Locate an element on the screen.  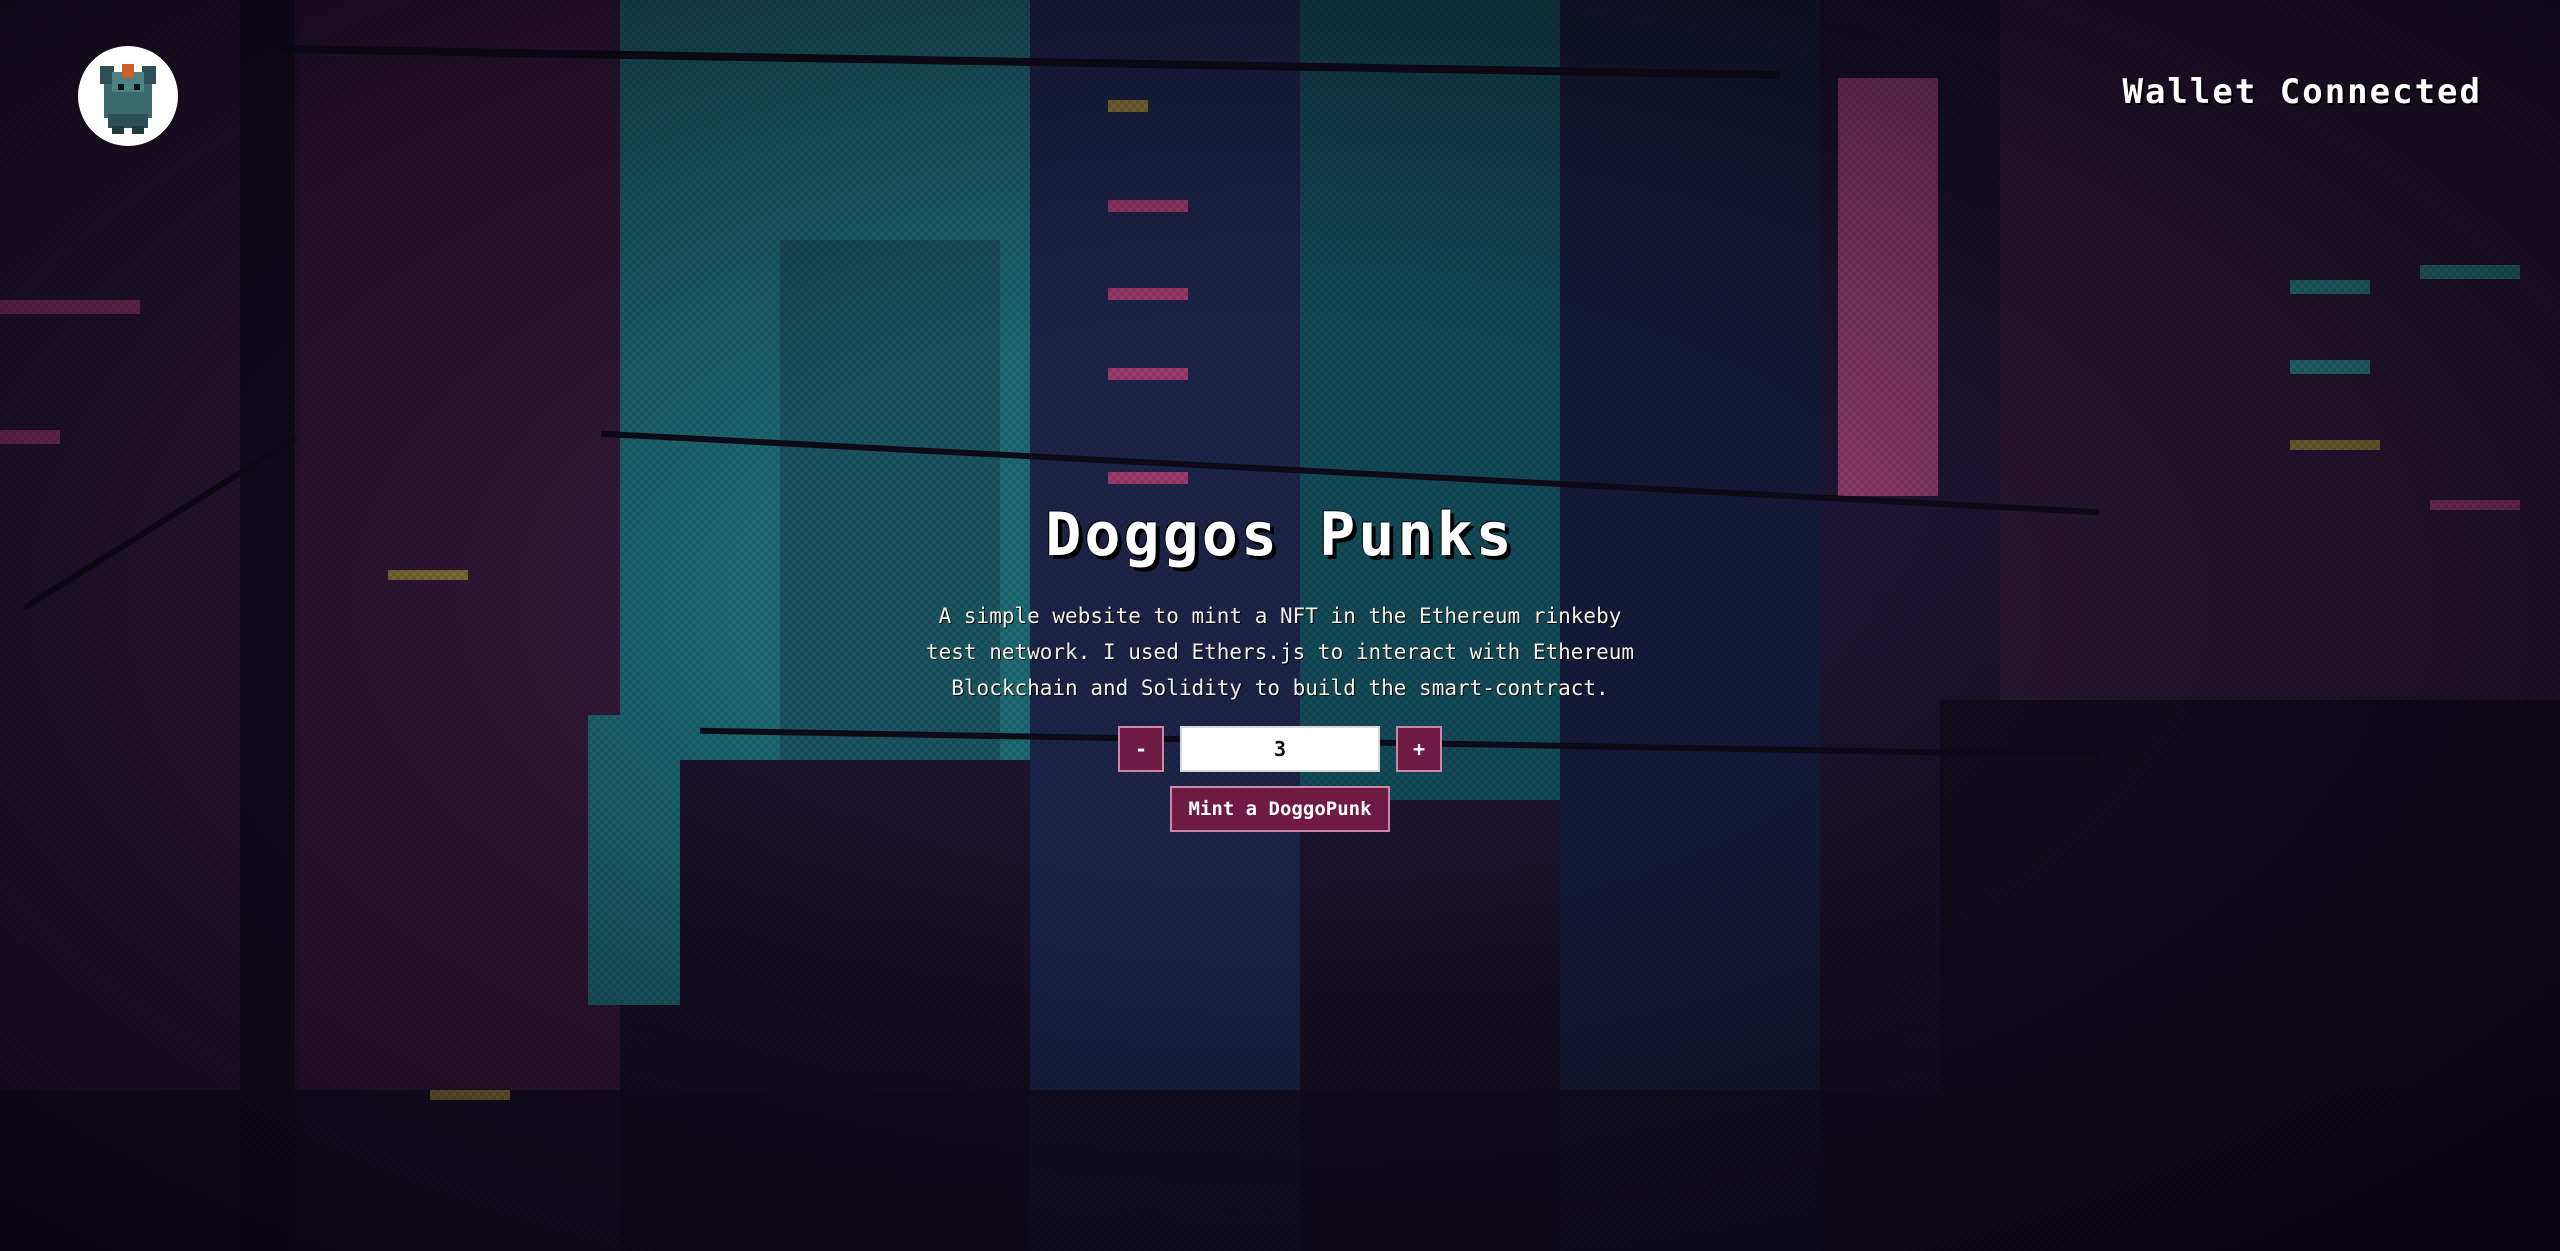
page-title: Doggos Punks is located at coordinates (1280, 535).